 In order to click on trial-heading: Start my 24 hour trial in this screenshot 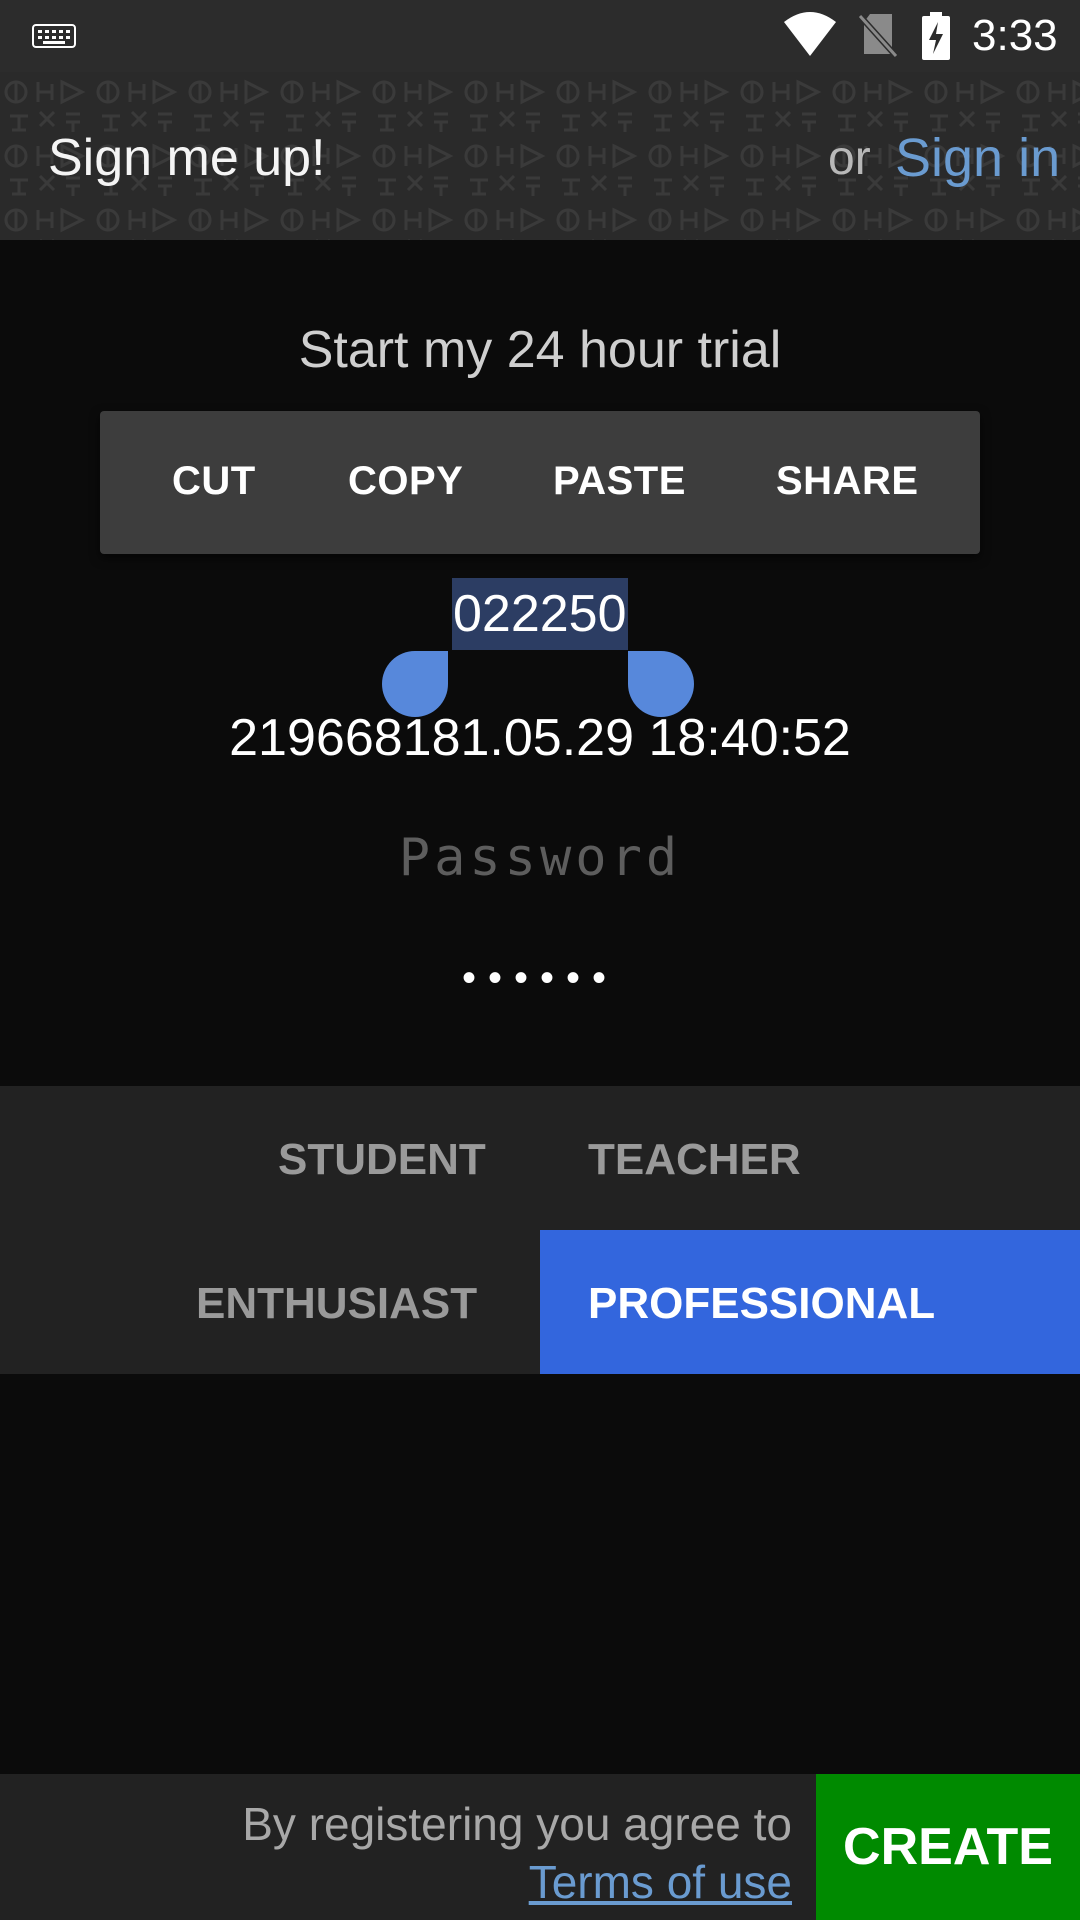, I will do `click(540, 350)`.